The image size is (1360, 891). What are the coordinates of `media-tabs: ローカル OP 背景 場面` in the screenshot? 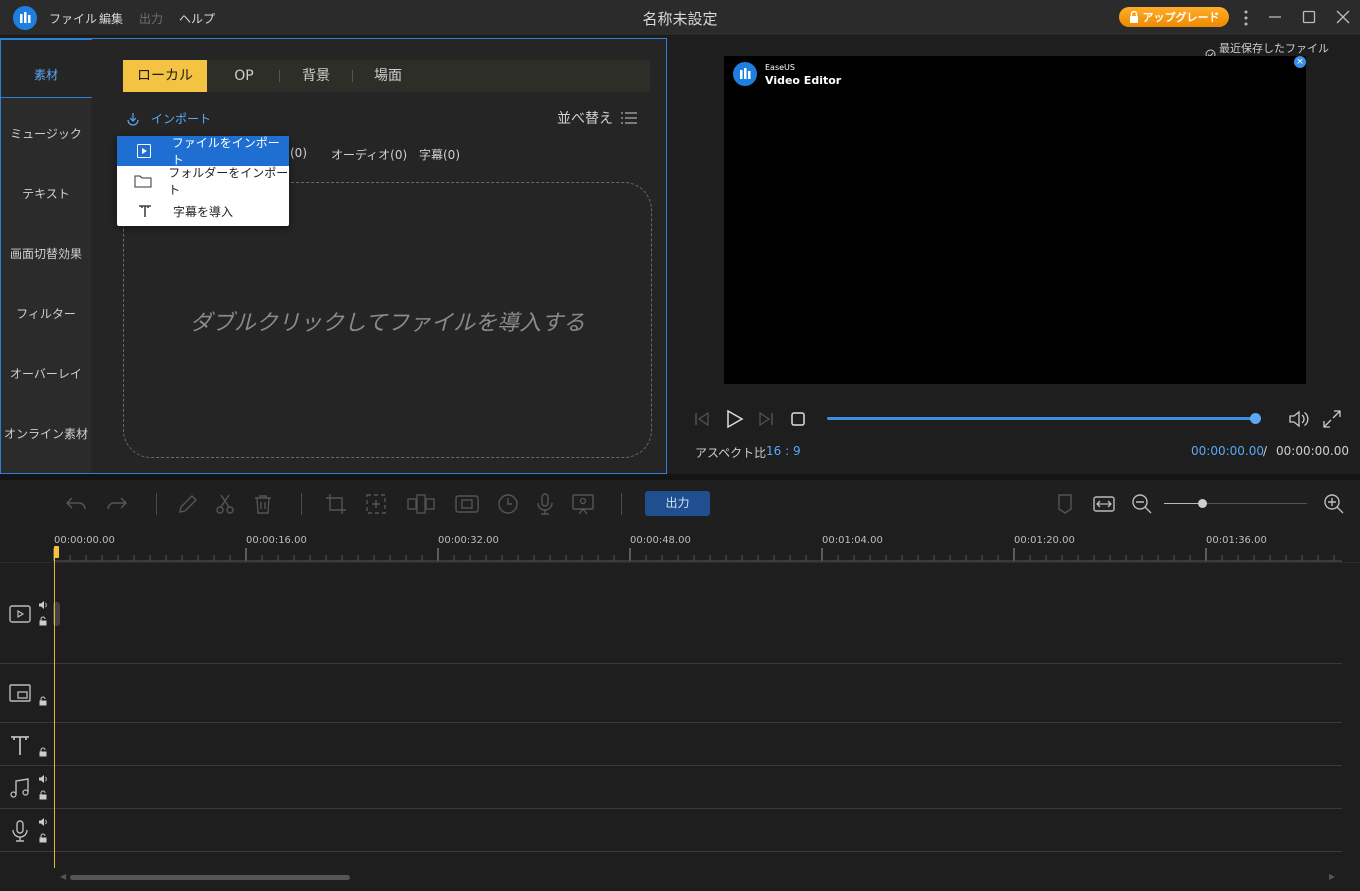 It's located at (386, 76).